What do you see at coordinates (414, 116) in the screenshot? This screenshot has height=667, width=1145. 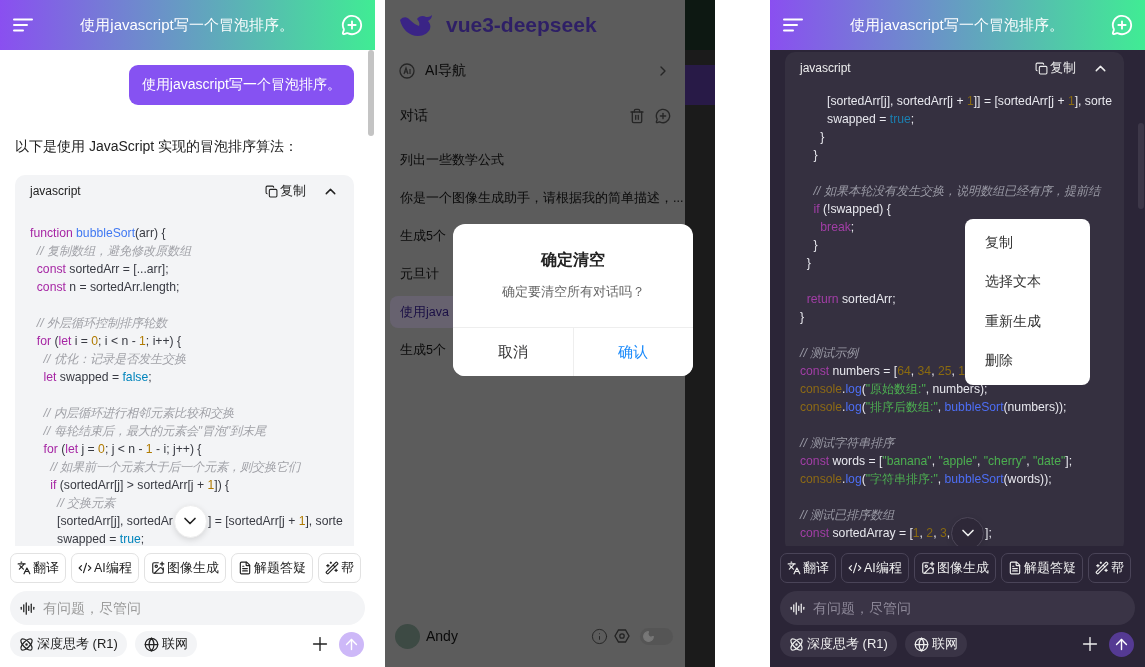 I see `section-title: 对话` at bounding box center [414, 116].